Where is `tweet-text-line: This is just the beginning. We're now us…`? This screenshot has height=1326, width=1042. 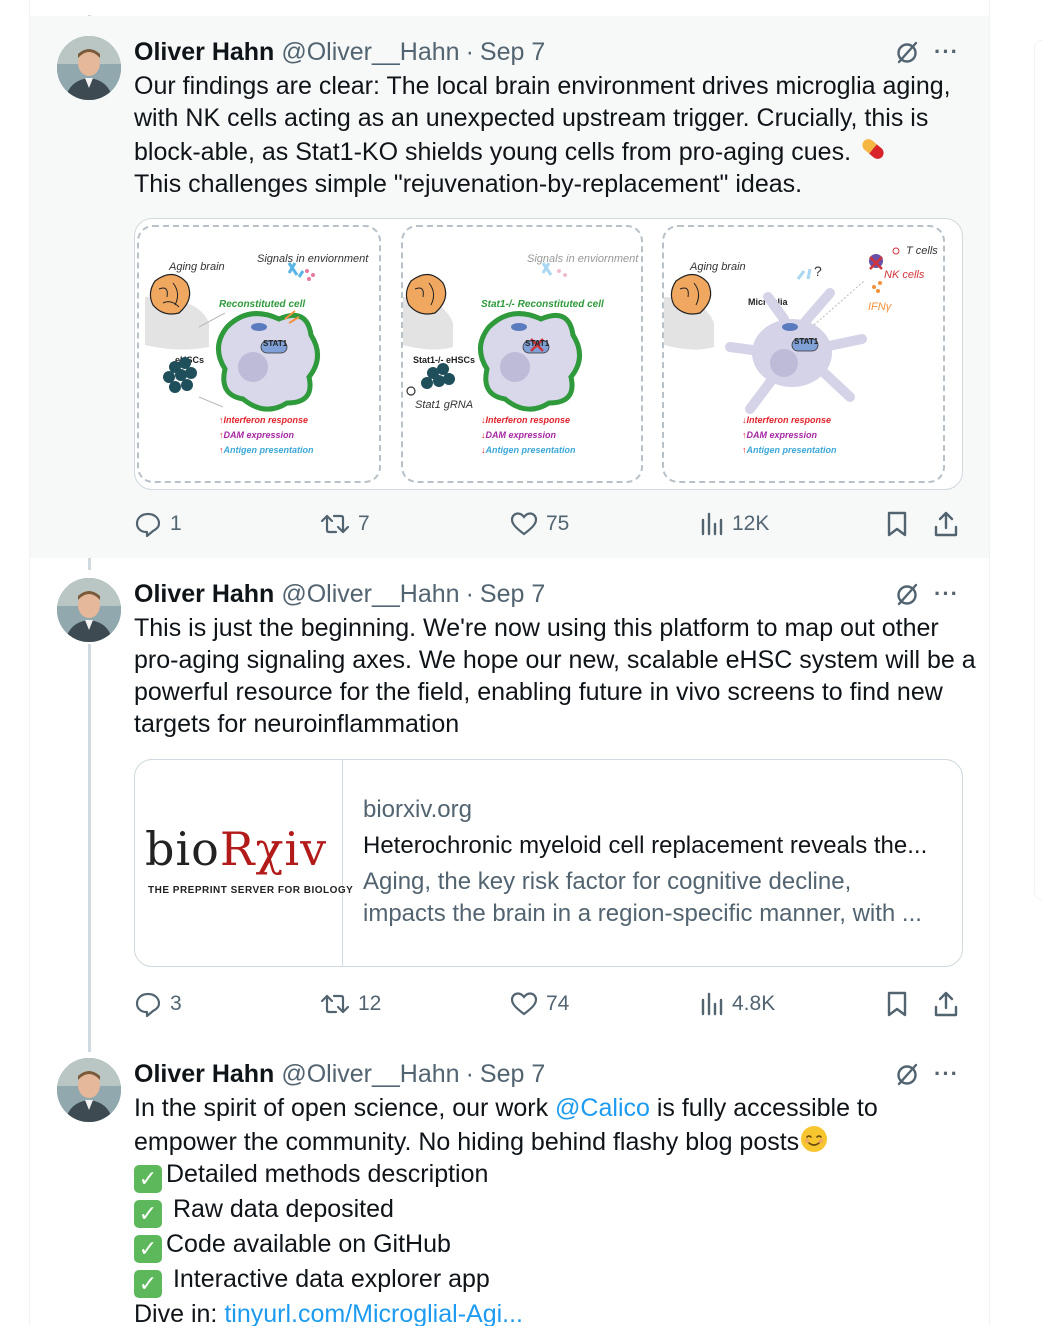
tweet-text-line: This is just the beginning. We're now us… is located at coordinates (536, 628).